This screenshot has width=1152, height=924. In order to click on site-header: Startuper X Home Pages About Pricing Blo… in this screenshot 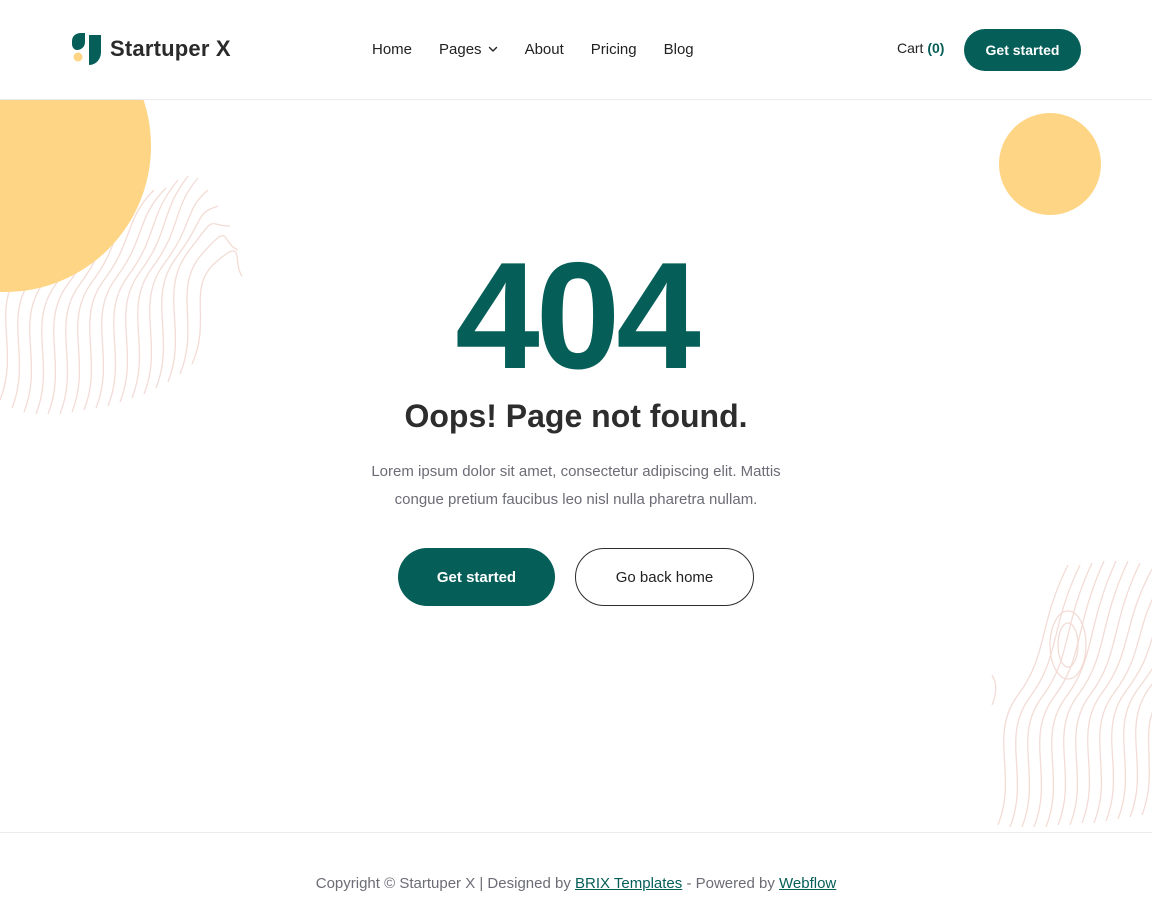, I will do `click(576, 50)`.